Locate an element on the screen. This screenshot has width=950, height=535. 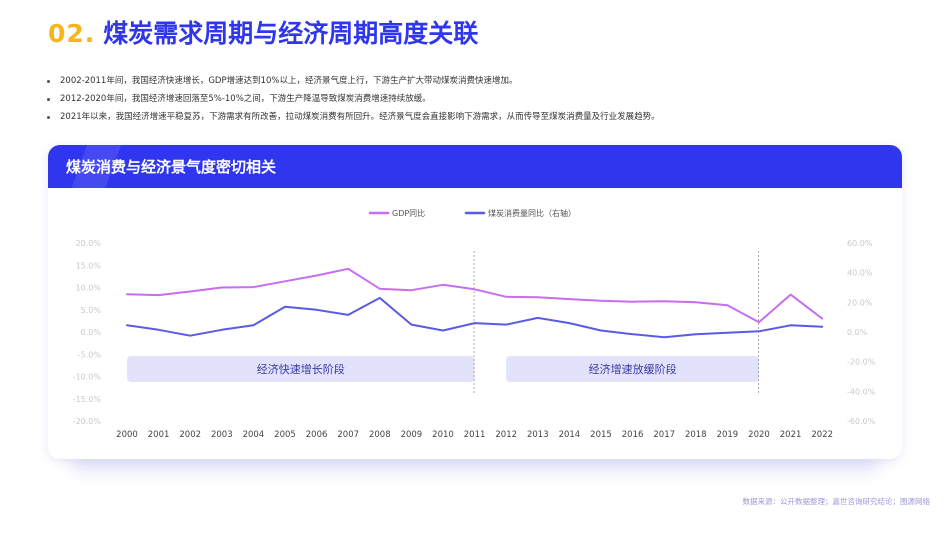
y-left-tick: -20.0% is located at coordinates (87, 421).